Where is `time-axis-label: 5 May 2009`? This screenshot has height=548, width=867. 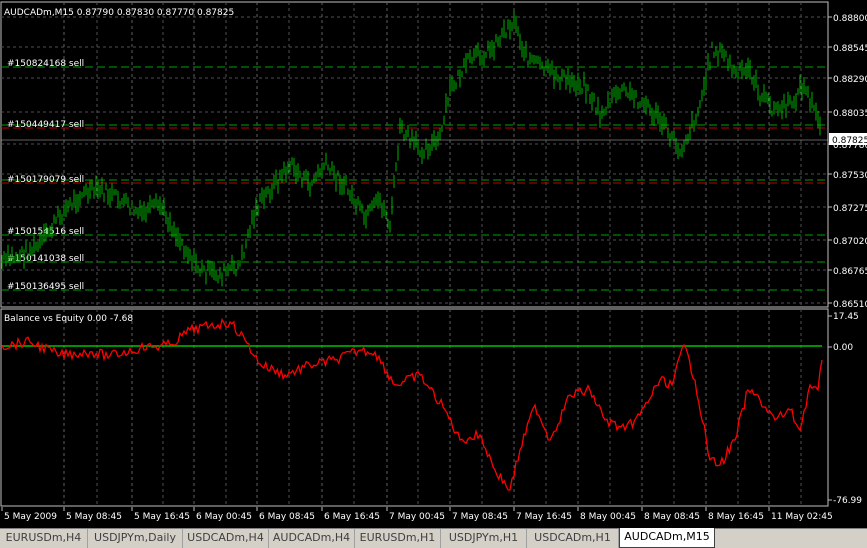 time-axis-label: 5 May 2009 is located at coordinates (30, 517).